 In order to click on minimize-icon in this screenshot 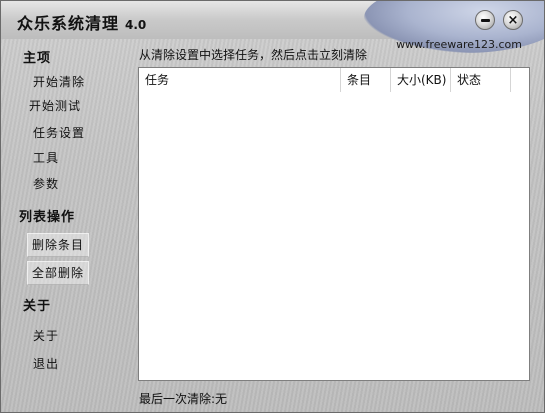, I will do `click(485, 20)`.